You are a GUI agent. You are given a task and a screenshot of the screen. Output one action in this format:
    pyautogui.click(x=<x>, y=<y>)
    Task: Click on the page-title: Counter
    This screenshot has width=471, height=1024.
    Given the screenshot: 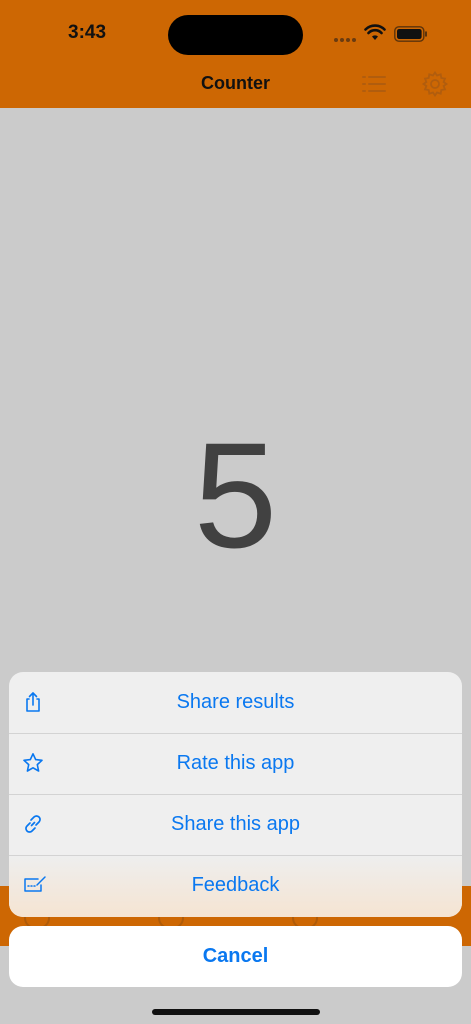 What is the action you would take?
    pyautogui.click(x=235, y=83)
    